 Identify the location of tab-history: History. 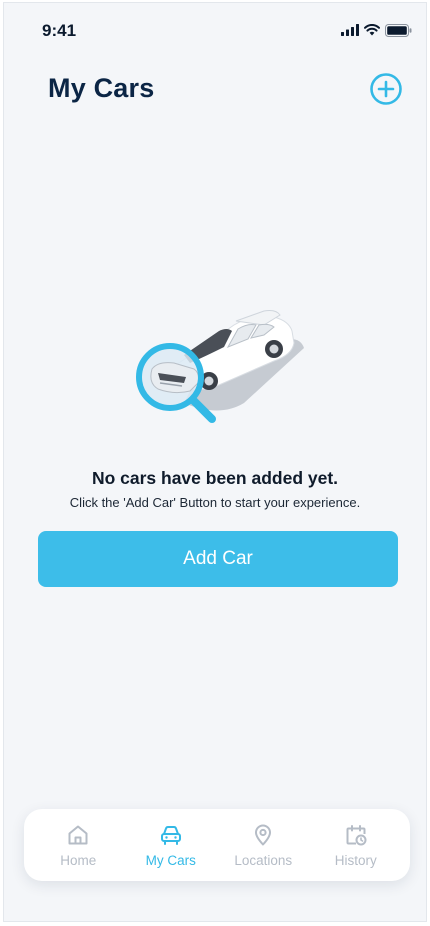
(356, 845).